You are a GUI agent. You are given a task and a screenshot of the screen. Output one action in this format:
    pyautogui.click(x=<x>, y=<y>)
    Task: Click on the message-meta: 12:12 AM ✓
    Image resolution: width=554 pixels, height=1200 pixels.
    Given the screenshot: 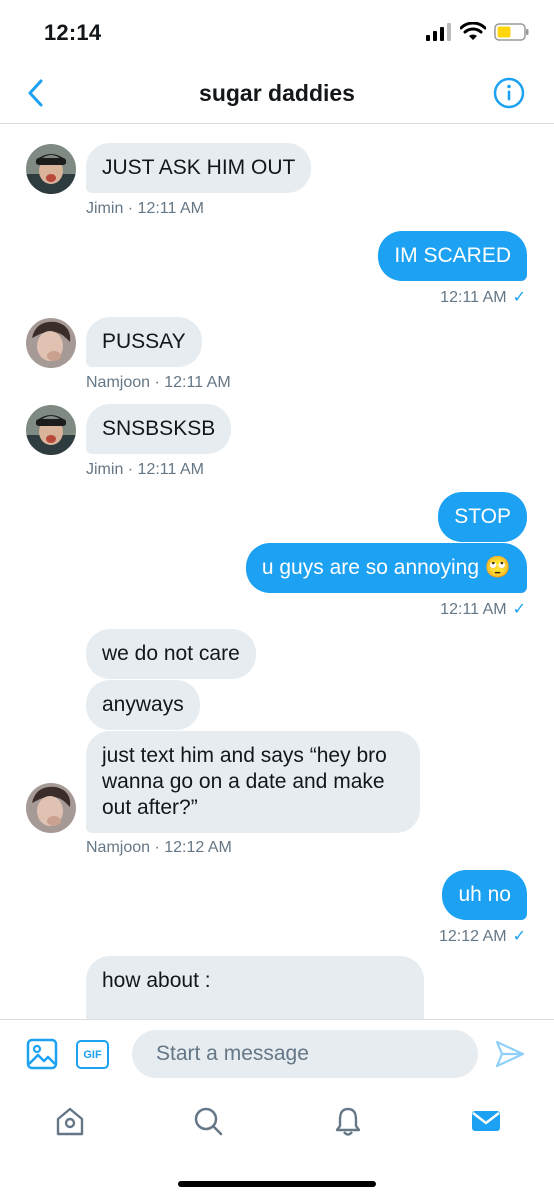 What is the action you would take?
    pyautogui.click(x=482, y=936)
    